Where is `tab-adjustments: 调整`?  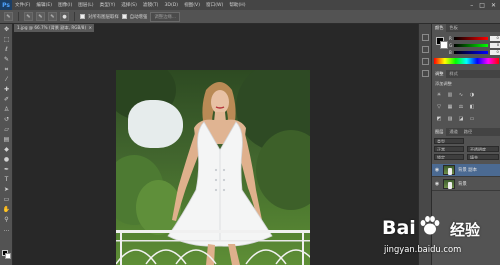
tab-adjustments: 调整 is located at coordinates (439, 74).